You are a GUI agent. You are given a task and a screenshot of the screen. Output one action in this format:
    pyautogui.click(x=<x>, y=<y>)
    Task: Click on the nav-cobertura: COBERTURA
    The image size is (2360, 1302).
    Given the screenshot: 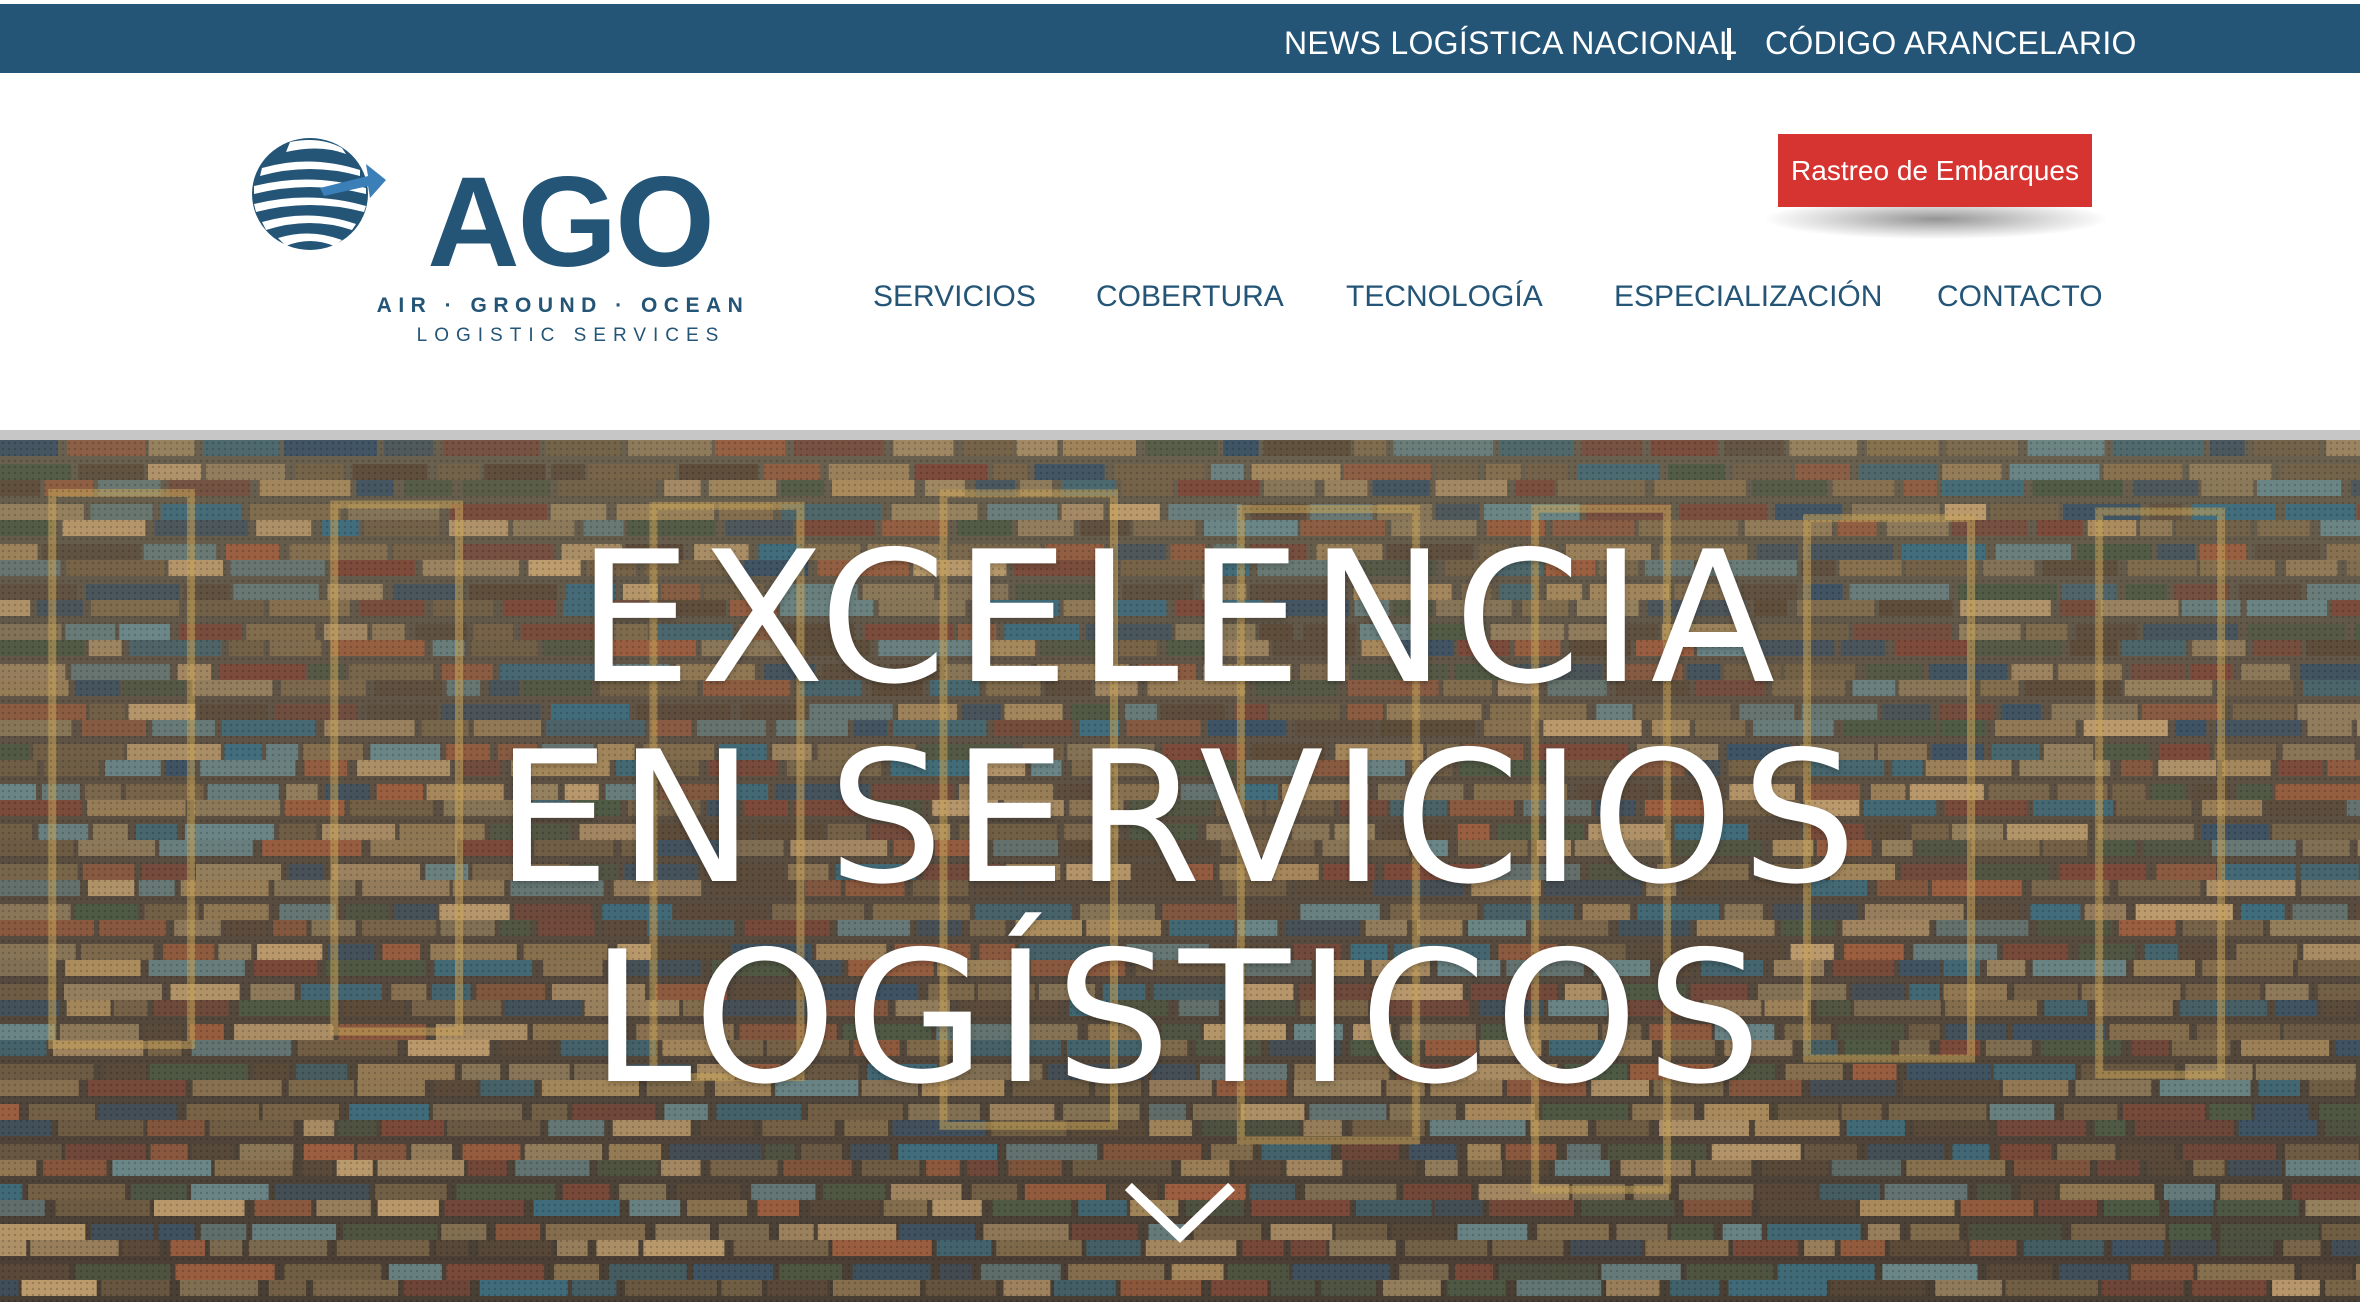 What is the action you would take?
    pyautogui.click(x=1190, y=297)
    